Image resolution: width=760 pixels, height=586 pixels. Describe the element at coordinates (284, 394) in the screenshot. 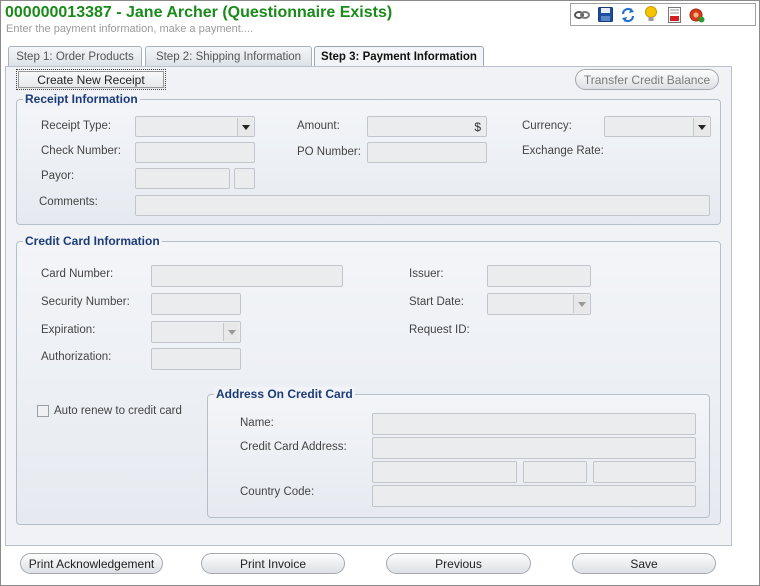

I see `address-on-credit-card-legend: Address On Credit Card` at that location.